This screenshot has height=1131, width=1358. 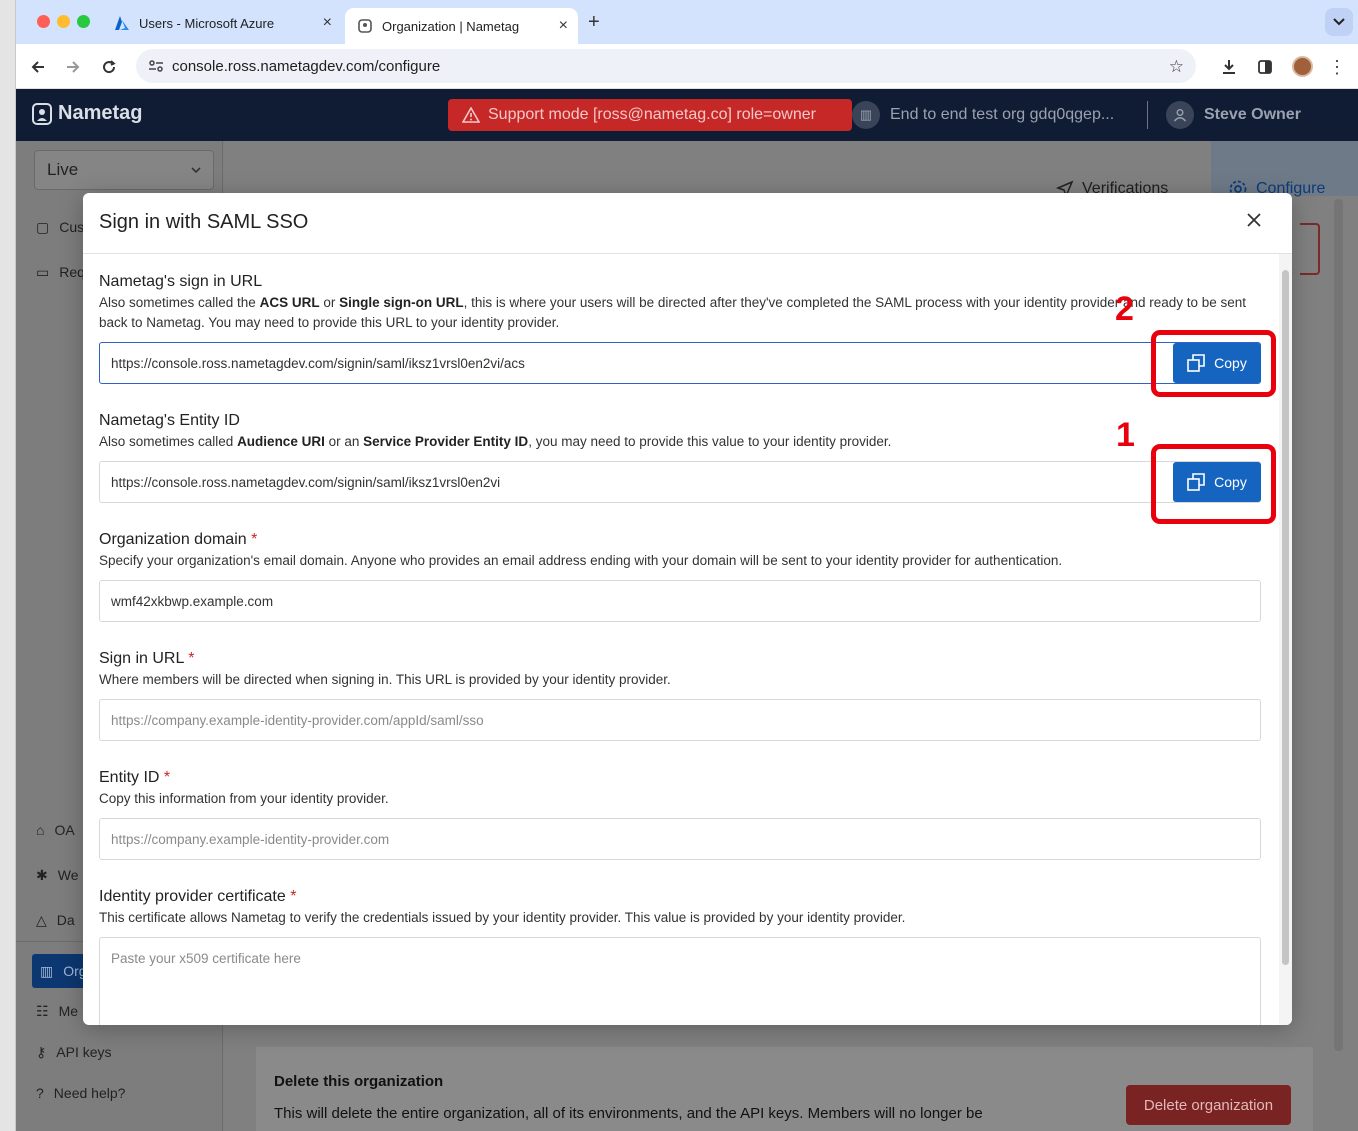 I want to click on profile-avatar, so click(x=1302, y=66).